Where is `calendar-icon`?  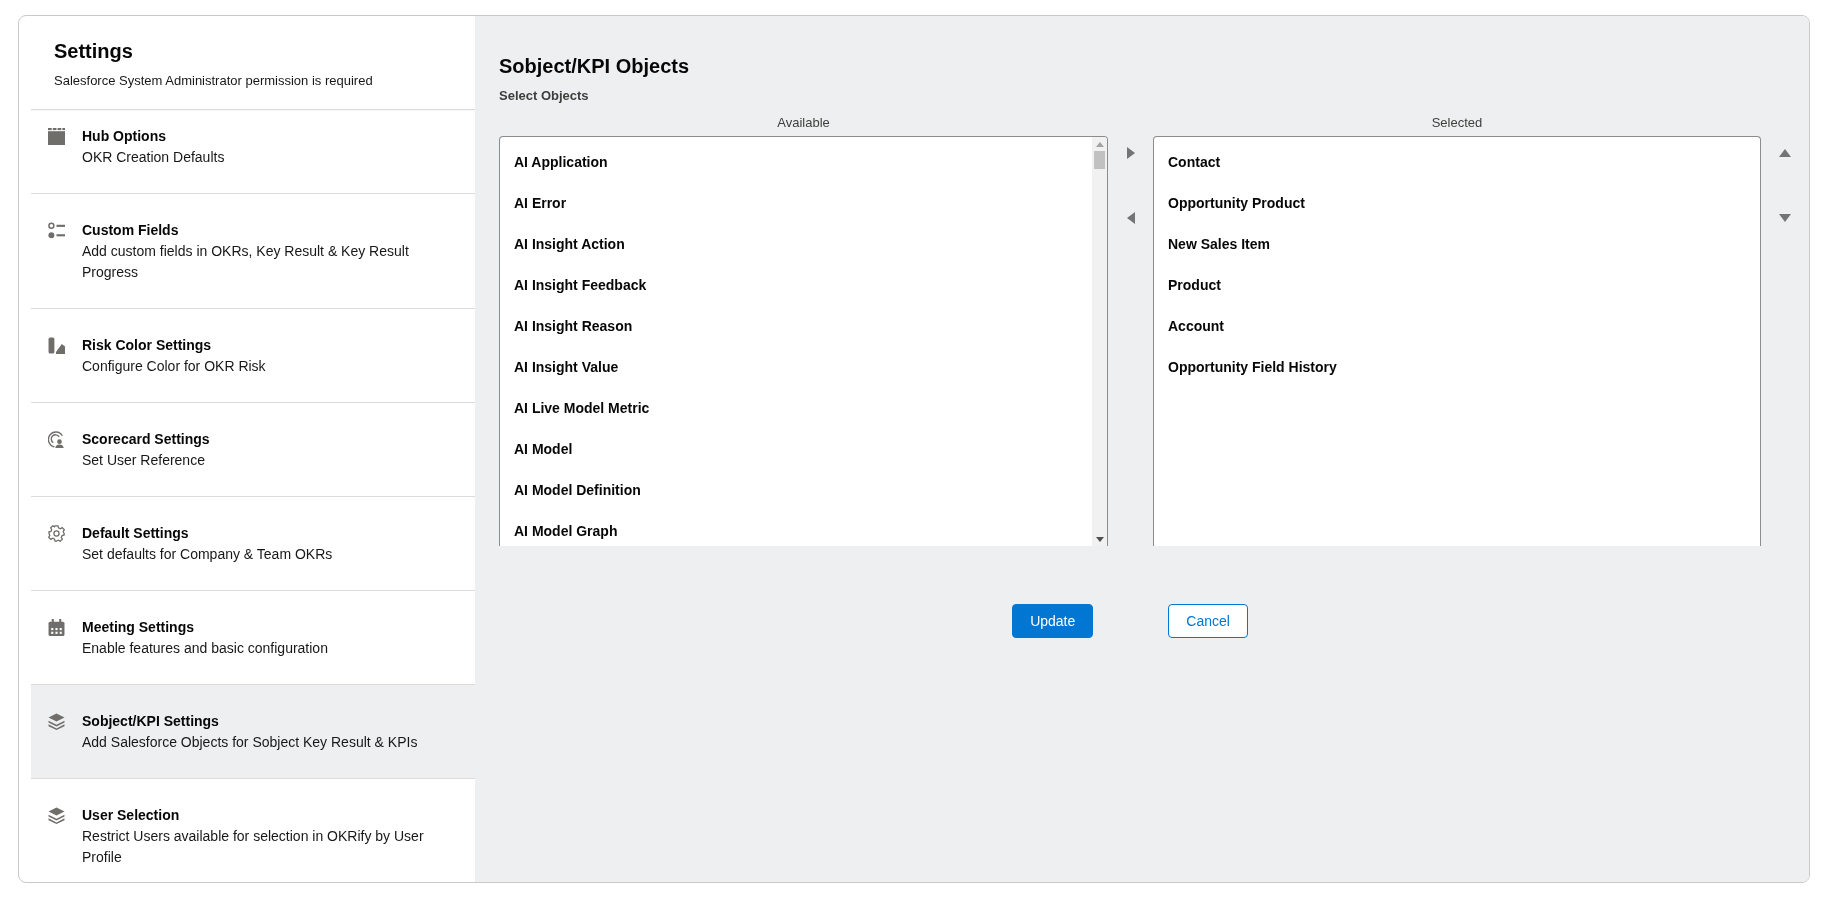
calendar-icon is located at coordinates (56, 627).